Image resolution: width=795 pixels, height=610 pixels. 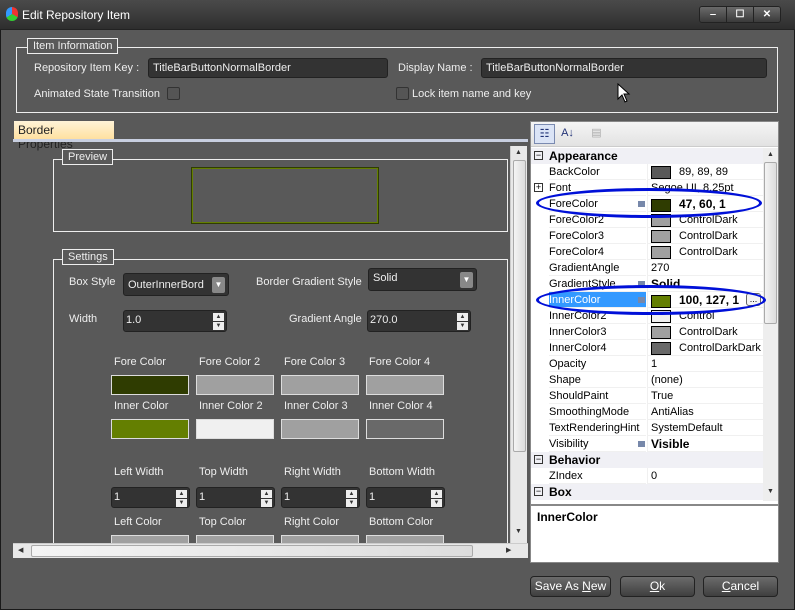 I want to click on box-style-combo: OuterInnerBord ▼, so click(x=176, y=284).